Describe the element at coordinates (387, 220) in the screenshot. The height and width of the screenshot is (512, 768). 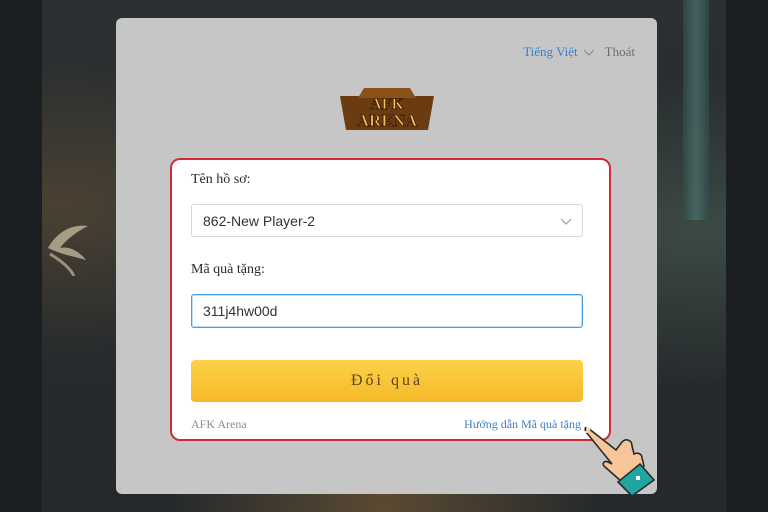
I see `profile-select: 862-New Player-2` at that location.